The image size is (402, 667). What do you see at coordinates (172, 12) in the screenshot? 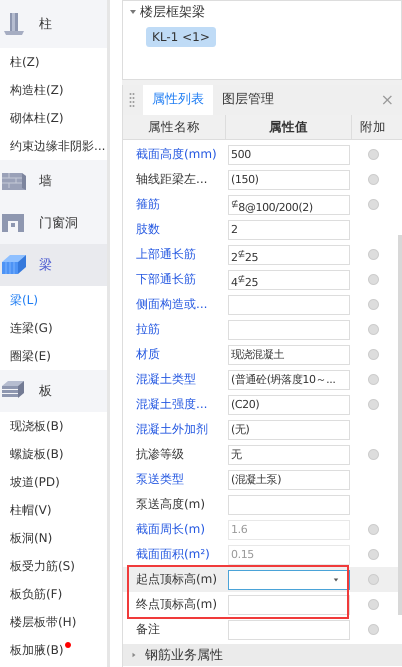
I see `tree-group-label: 楼层框架梁` at bounding box center [172, 12].